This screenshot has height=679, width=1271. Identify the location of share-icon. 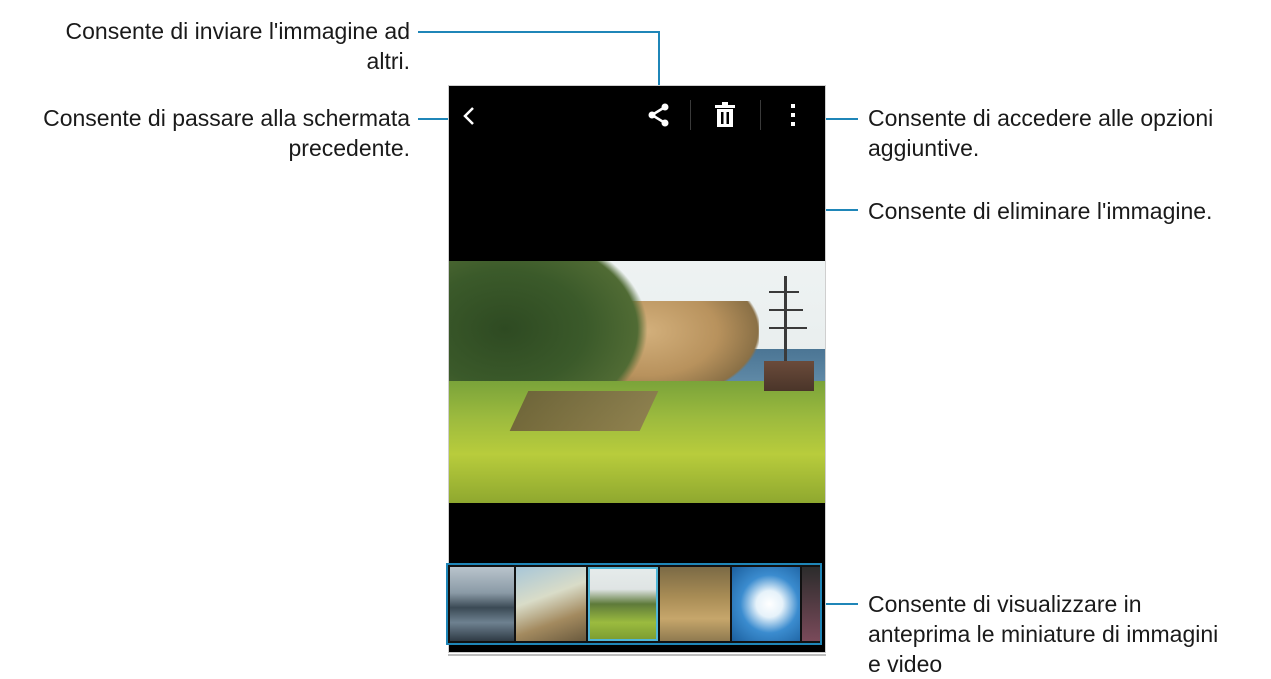
(658, 115).